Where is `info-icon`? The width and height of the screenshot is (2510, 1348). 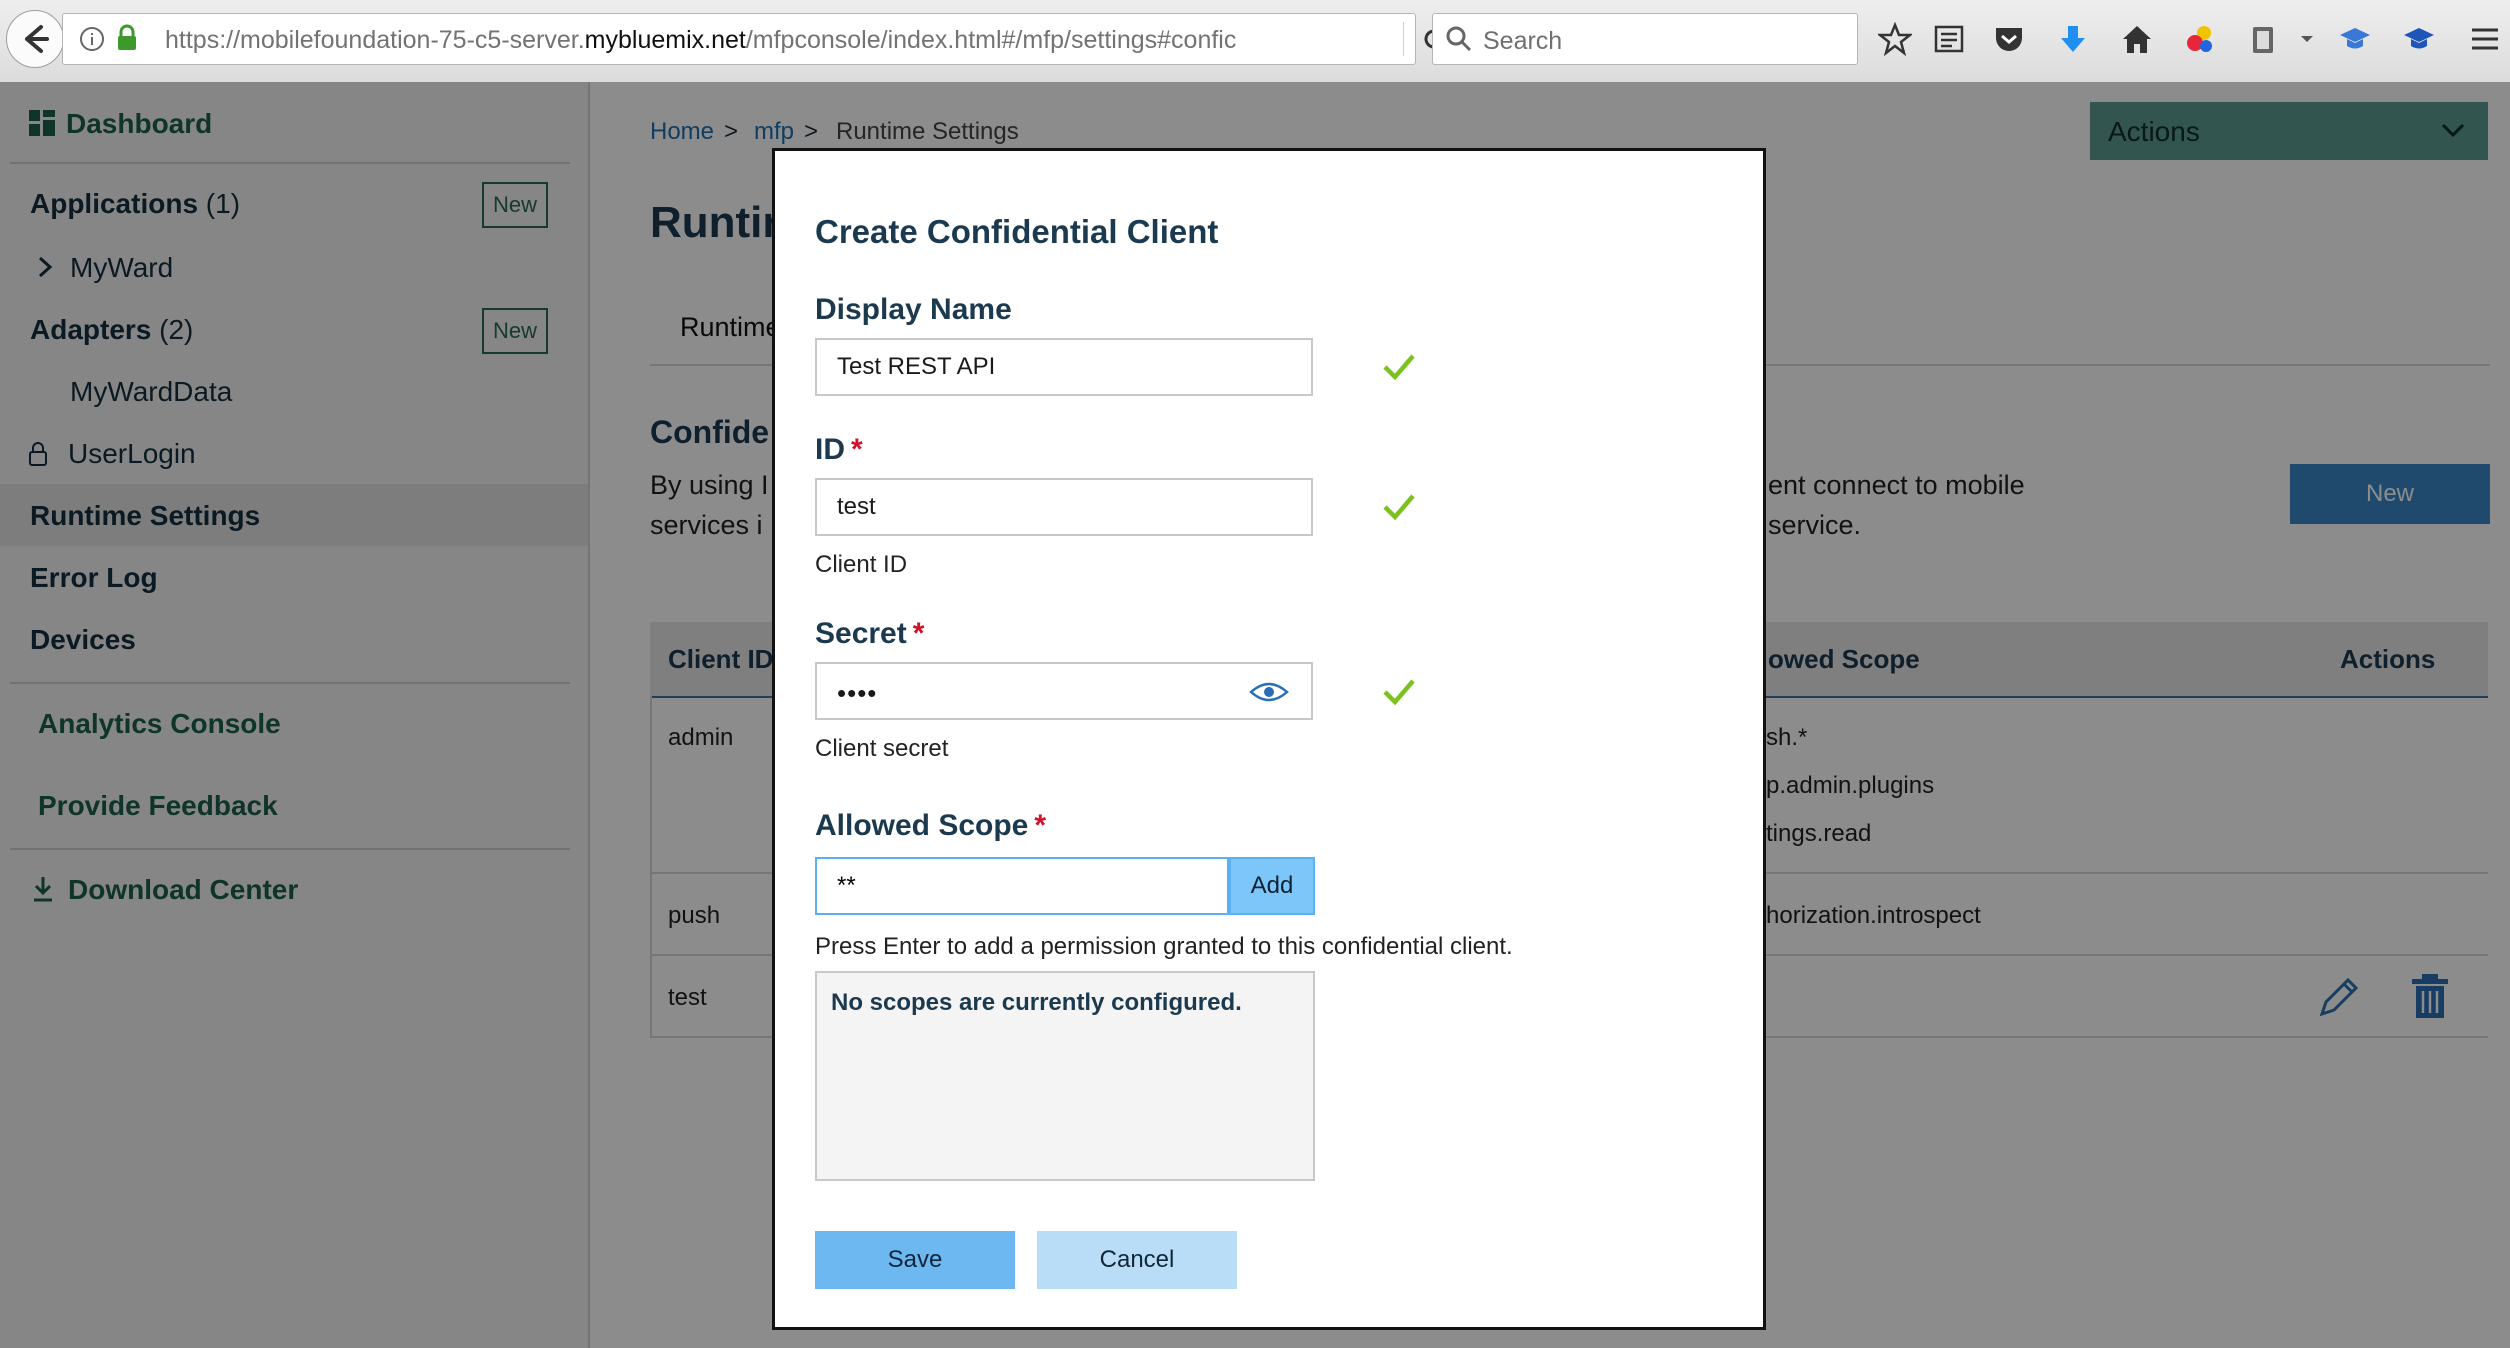
info-icon is located at coordinates (92, 39).